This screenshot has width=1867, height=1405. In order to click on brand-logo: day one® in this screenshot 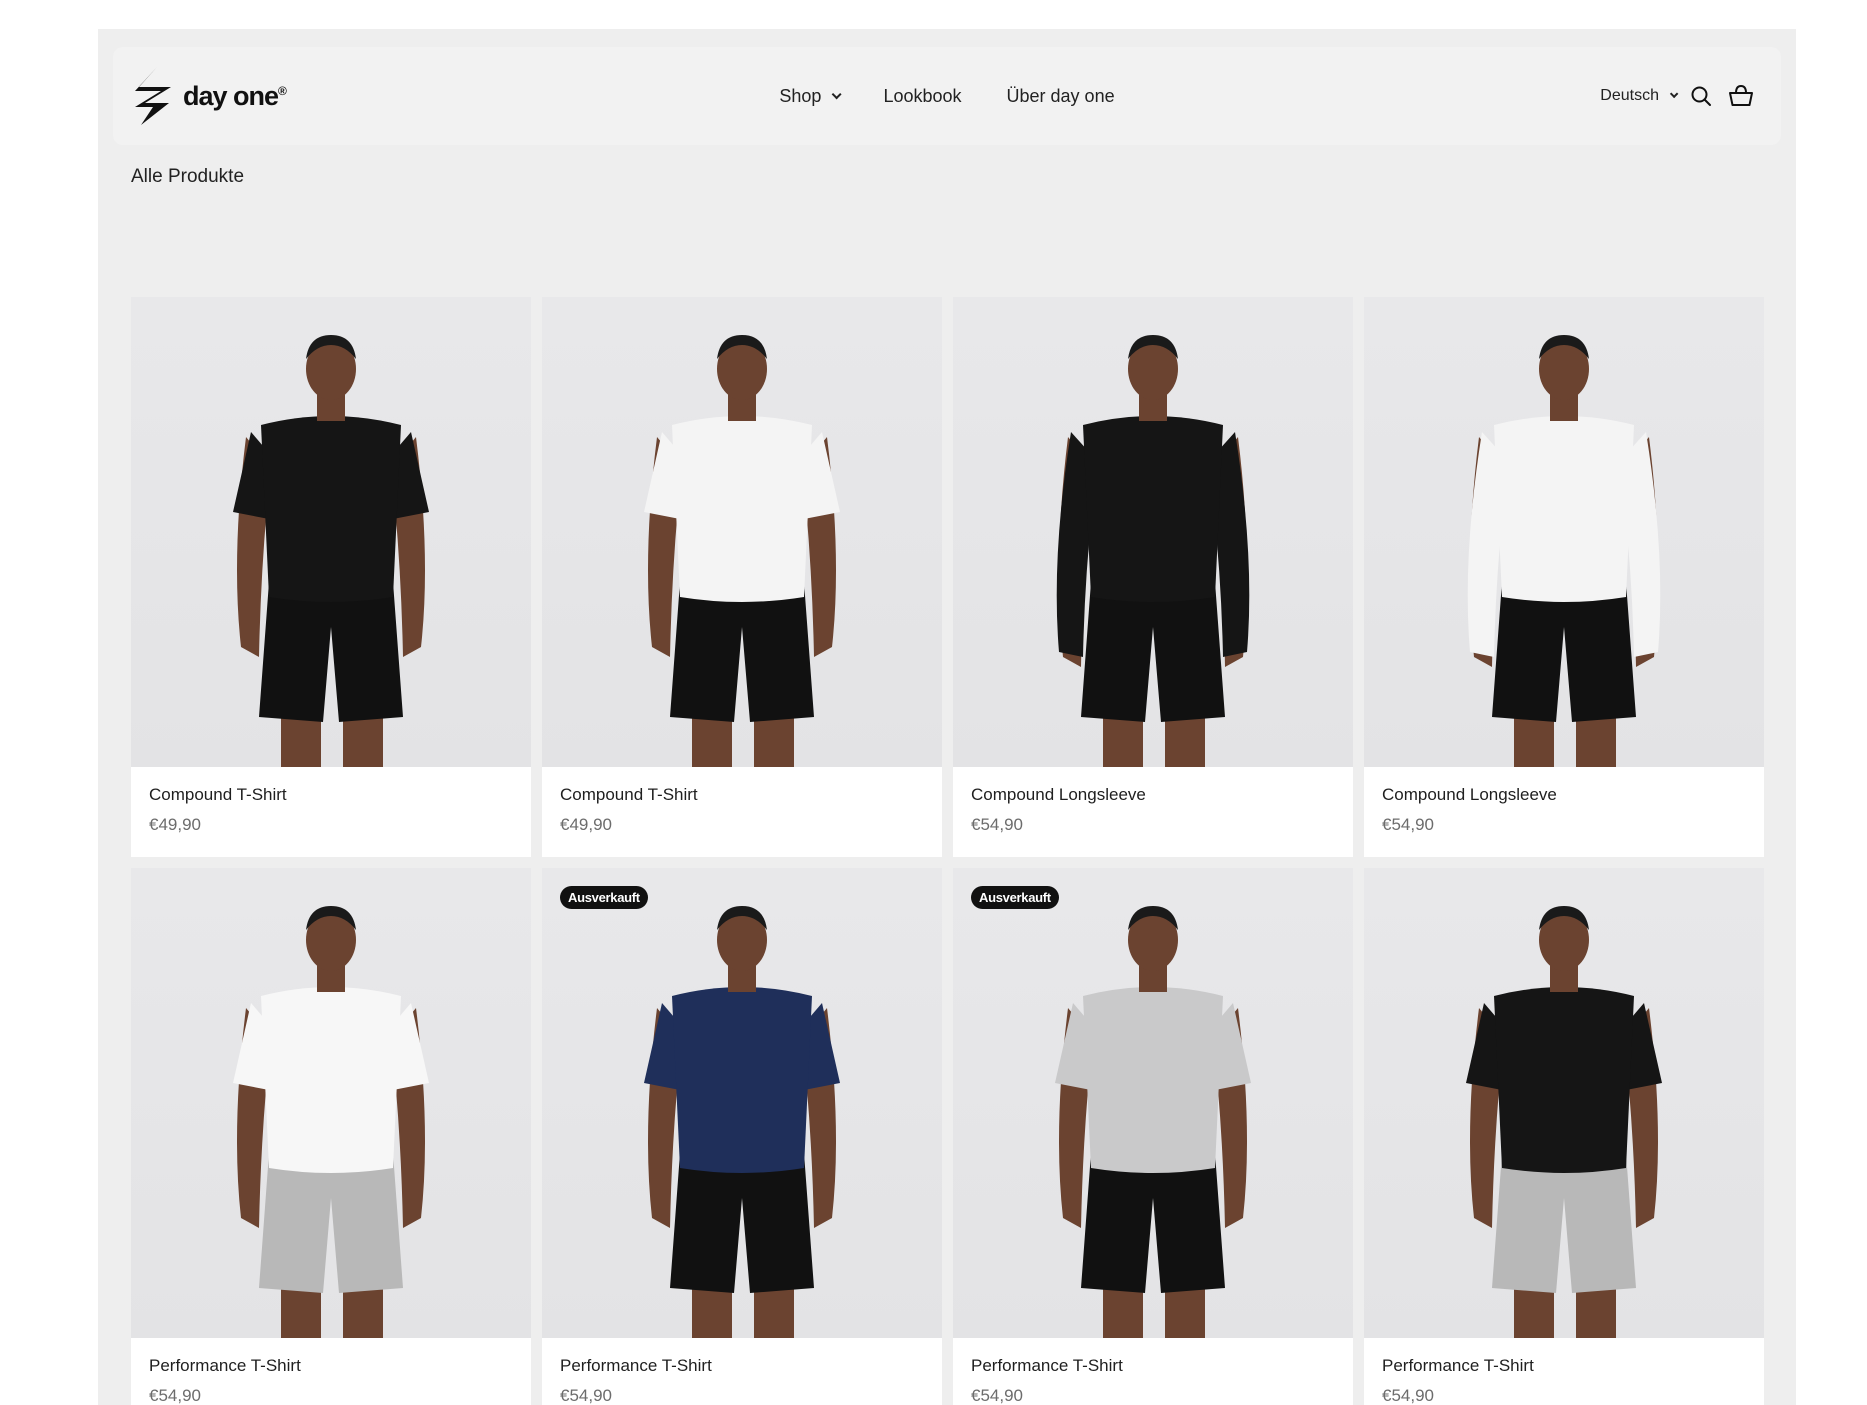, I will do `click(209, 96)`.